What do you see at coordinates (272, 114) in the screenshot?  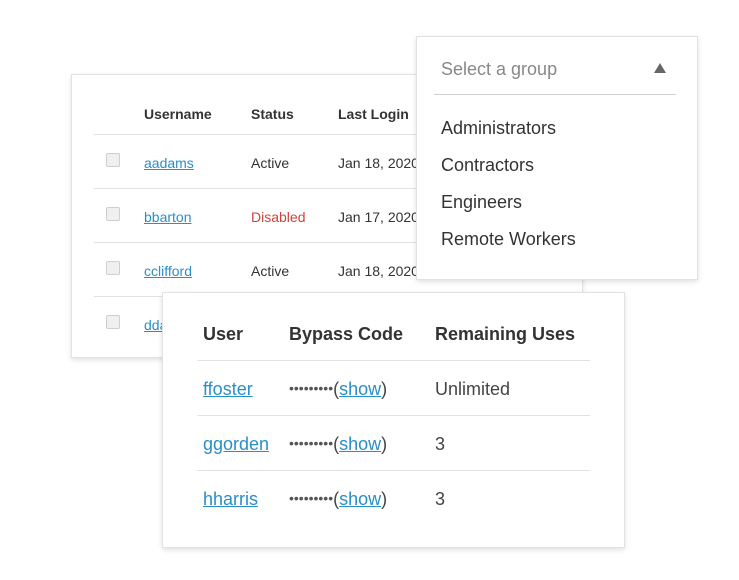 I see `column-header-status: Status` at bounding box center [272, 114].